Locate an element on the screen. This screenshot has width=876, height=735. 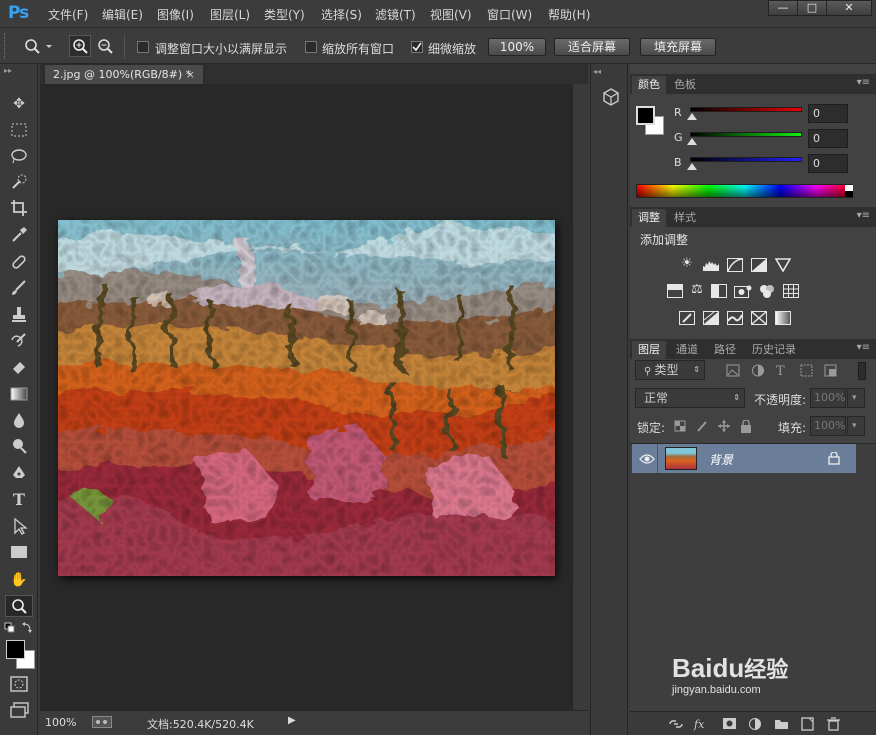
color-lookup-icon is located at coordinates (791, 290).